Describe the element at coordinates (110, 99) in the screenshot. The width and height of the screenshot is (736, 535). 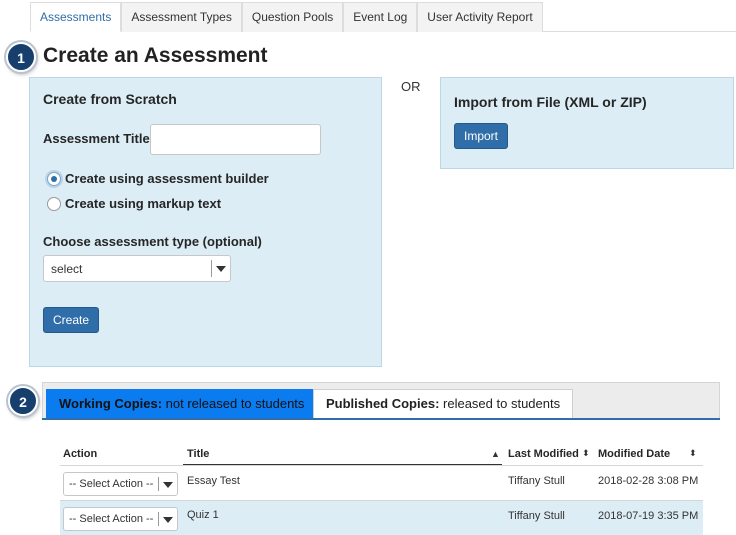
I see `scratch-panel-title: Create from Scratch` at that location.